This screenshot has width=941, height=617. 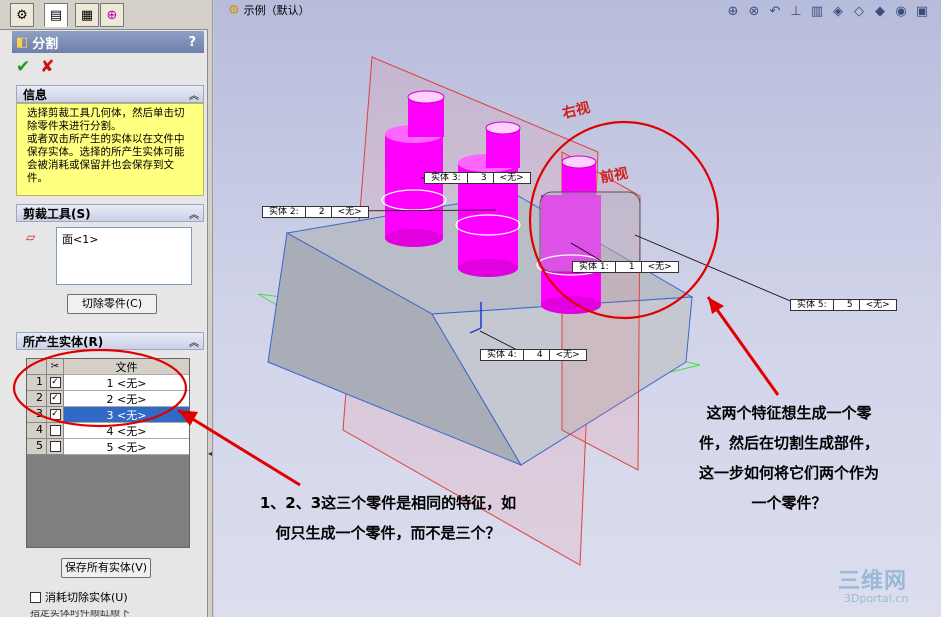 What do you see at coordinates (234, 10) in the screenshot?
I see `part-icon: ⚙` at bounding box center [234, 10].